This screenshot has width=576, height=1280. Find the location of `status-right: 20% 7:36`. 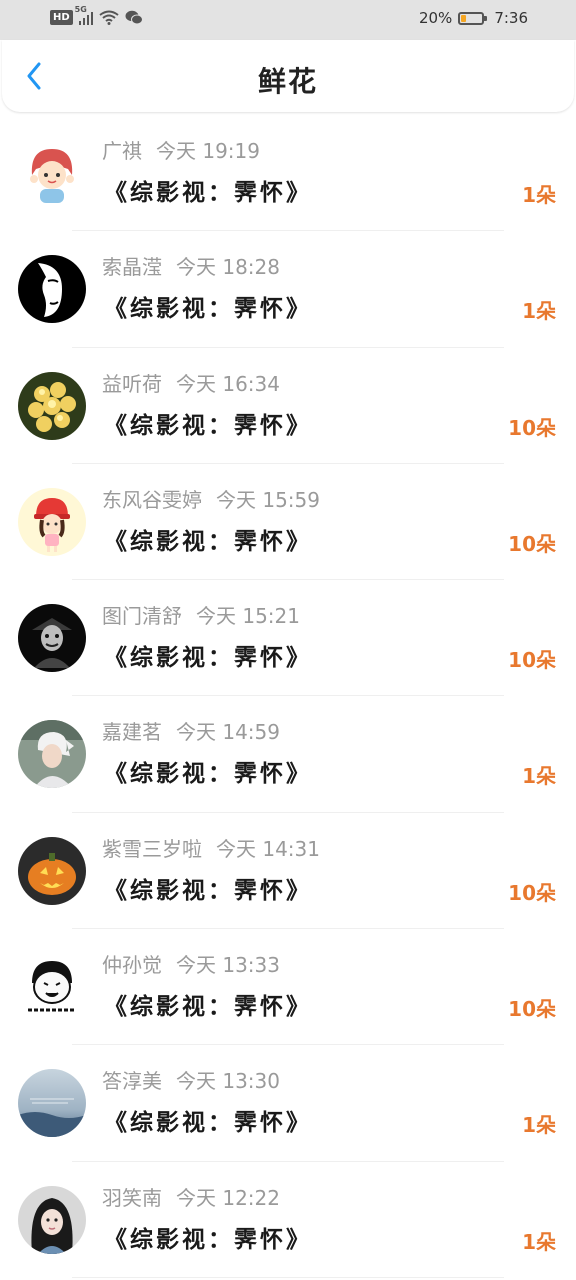

status-right: 20% 7:36 is located at coordinates (473, 18).